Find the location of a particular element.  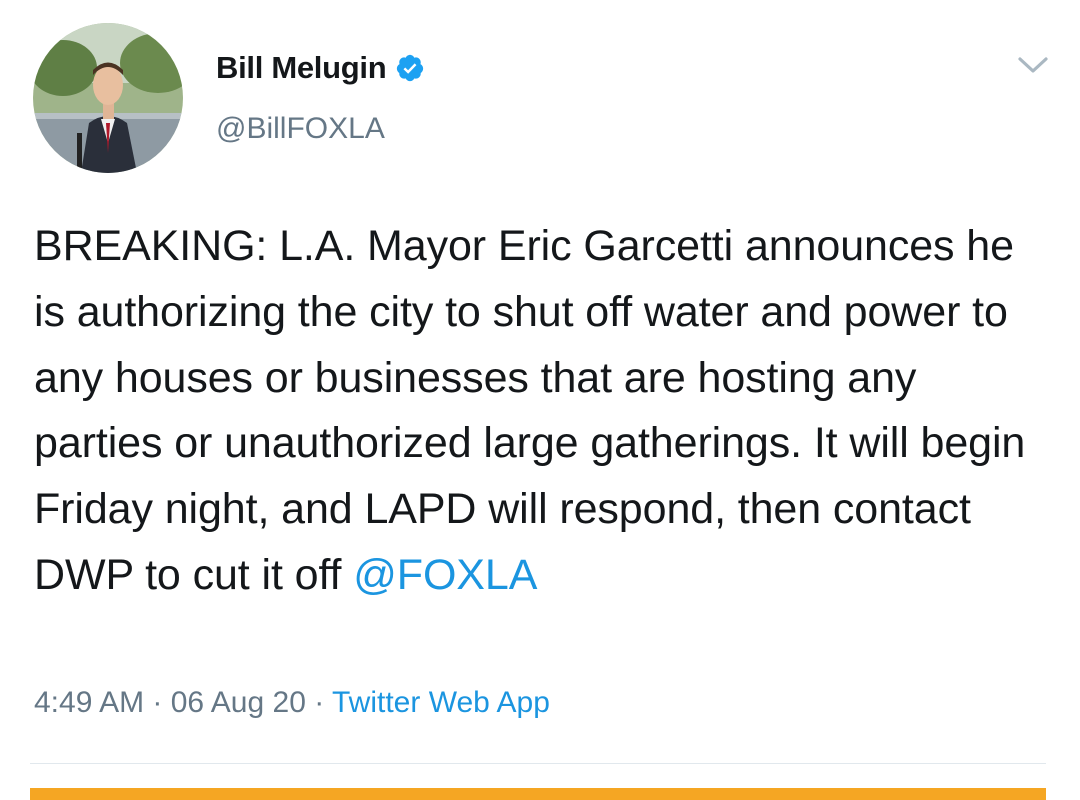

author-name-row: Bill Melugin is located at coordinates (320, 68).